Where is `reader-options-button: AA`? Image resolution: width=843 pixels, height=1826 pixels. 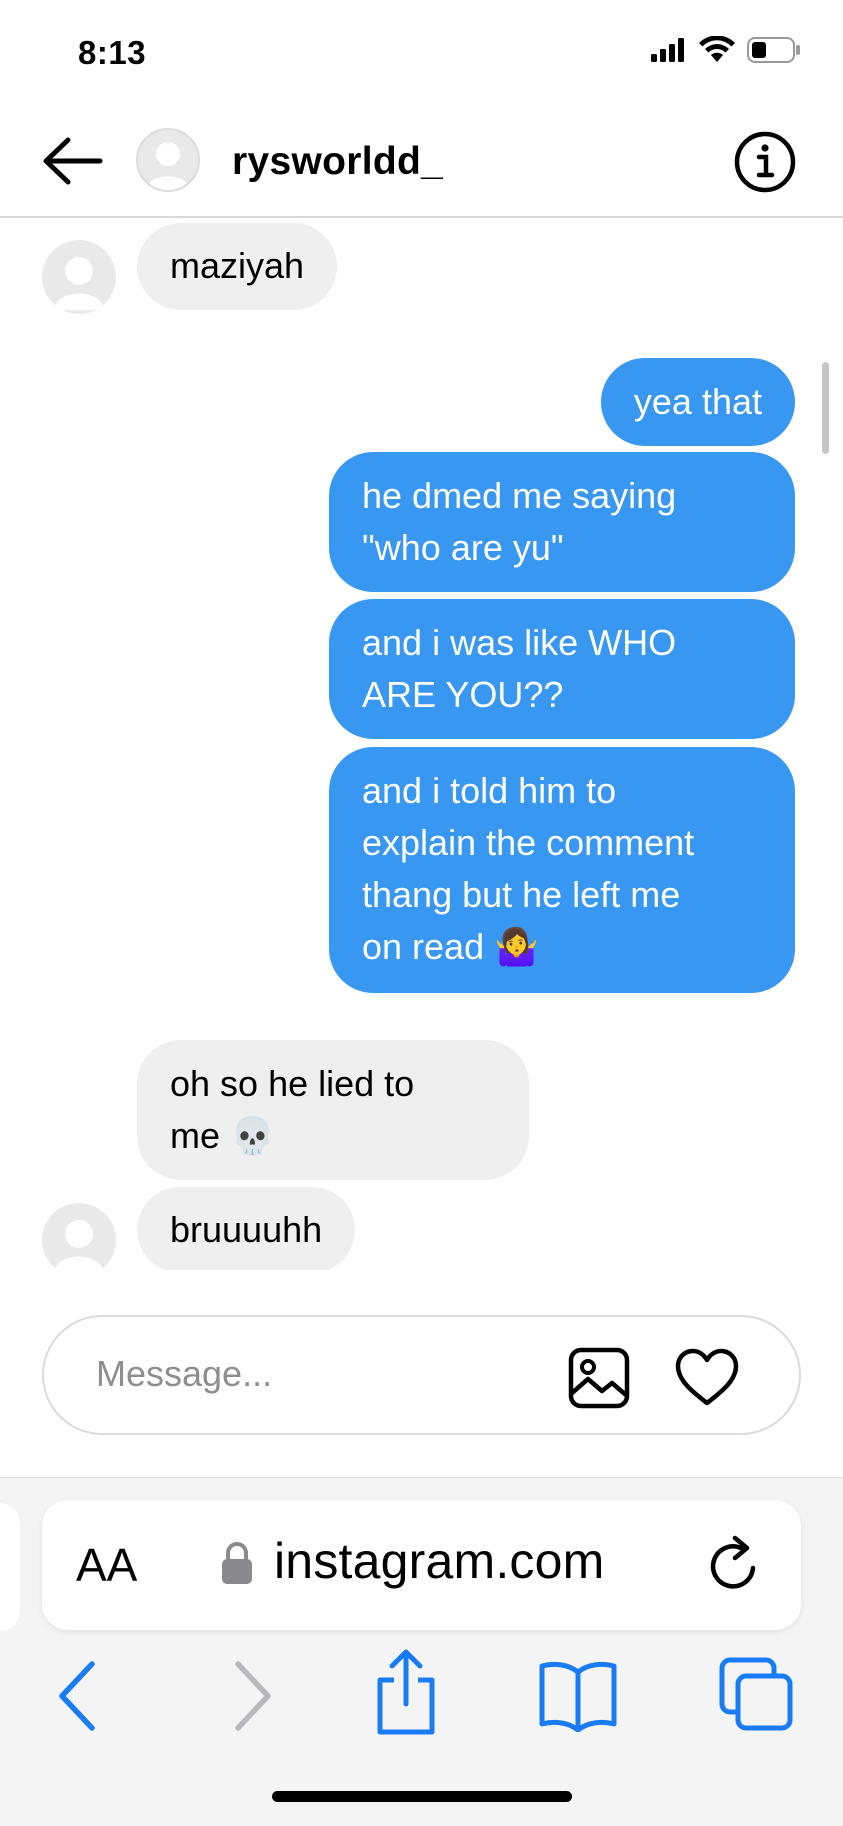
reader-options-button: AA is located at coordinates (106, 1565).